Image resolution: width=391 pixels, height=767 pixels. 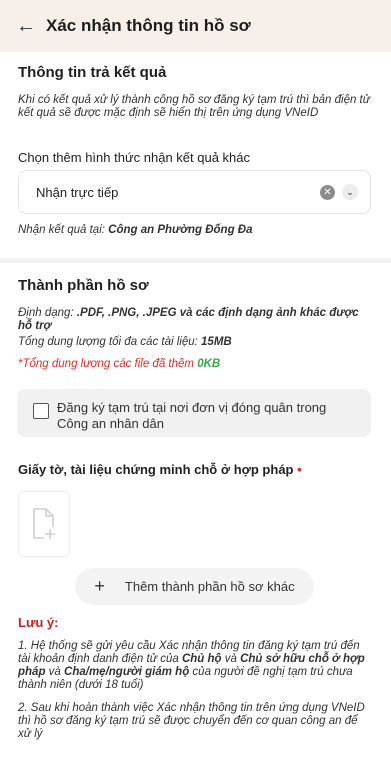 I want to click on add-component-label: Thêm thành phần hồ sơ khác, so click(x=209, y=586).